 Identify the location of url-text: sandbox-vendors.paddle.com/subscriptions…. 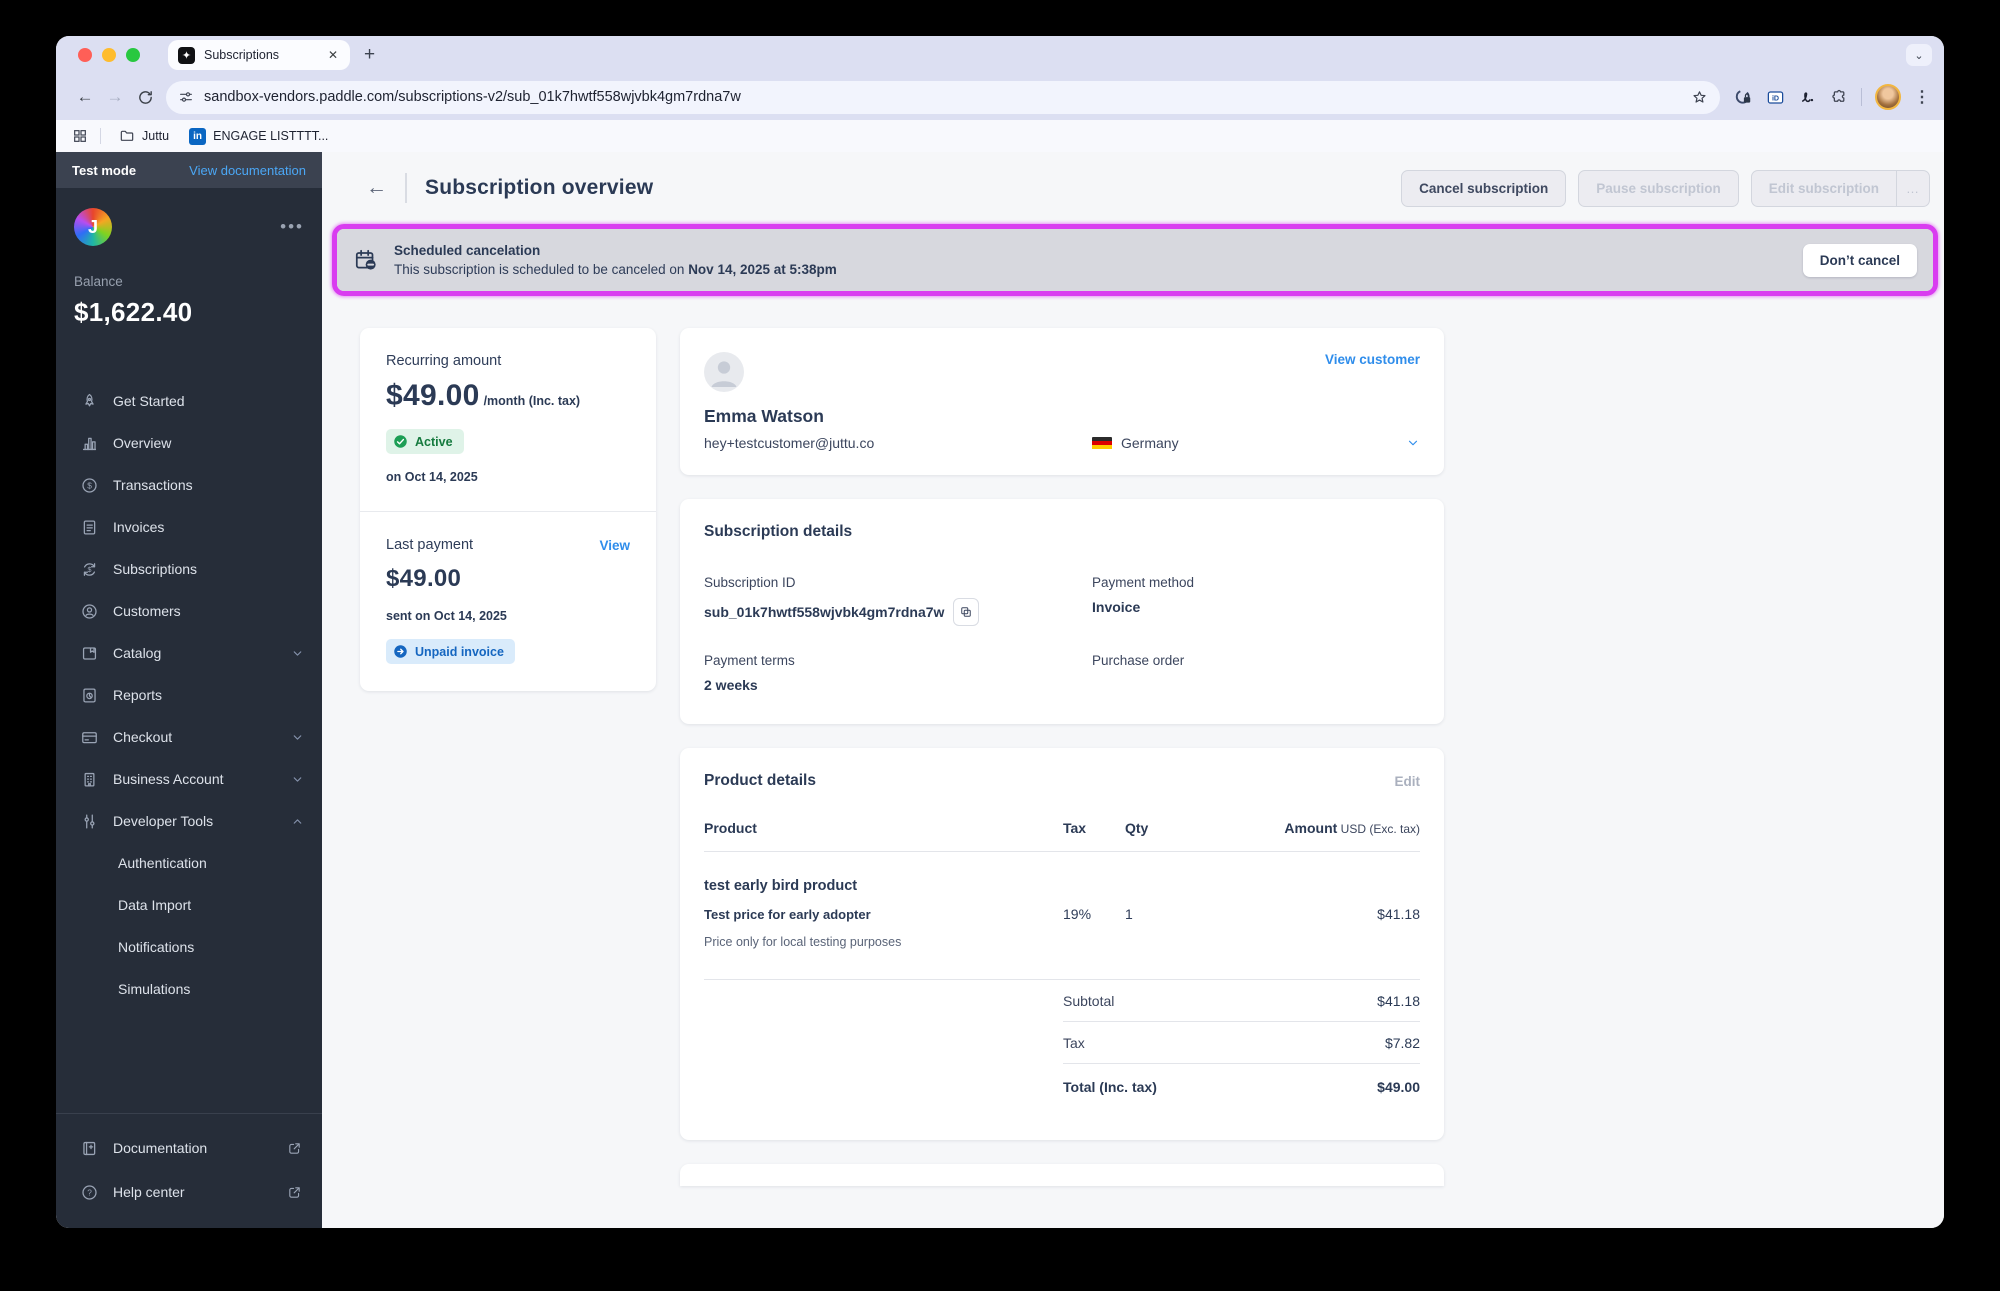
(472, 97).